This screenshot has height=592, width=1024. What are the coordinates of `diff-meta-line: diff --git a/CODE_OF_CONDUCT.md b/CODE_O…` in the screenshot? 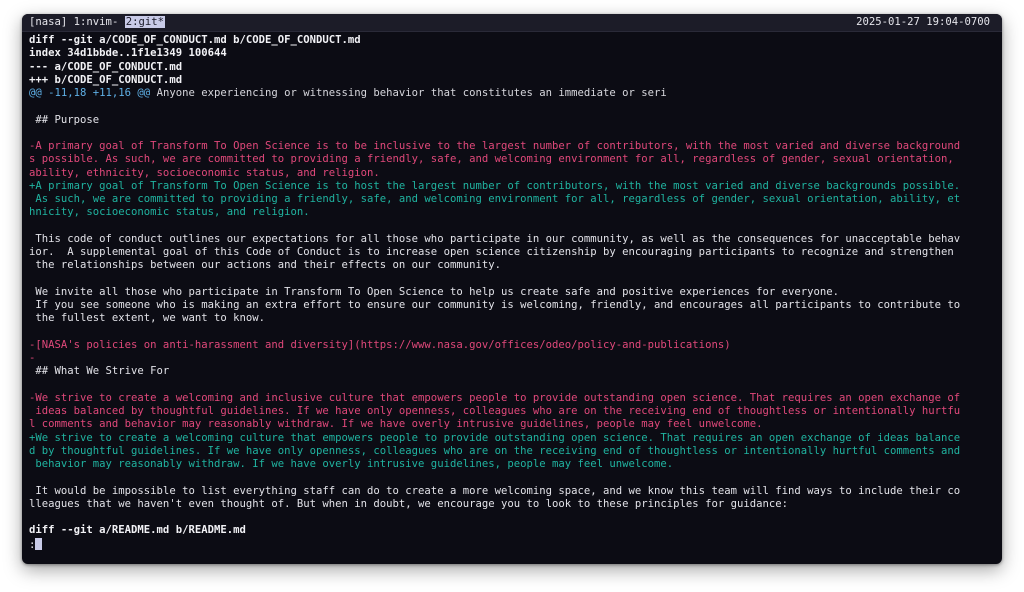 It's located at (195, 40).